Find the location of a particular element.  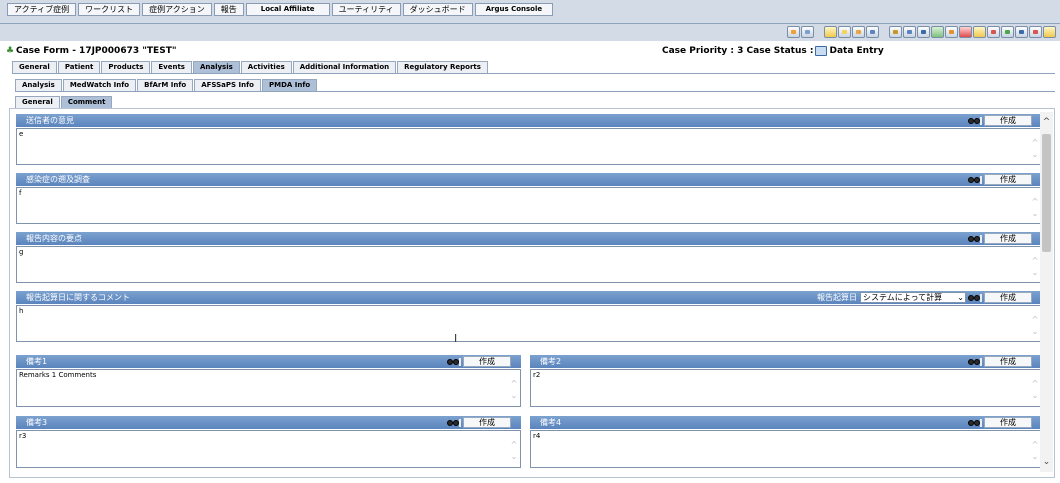

check-icon is located at coordinates (1035, 32).